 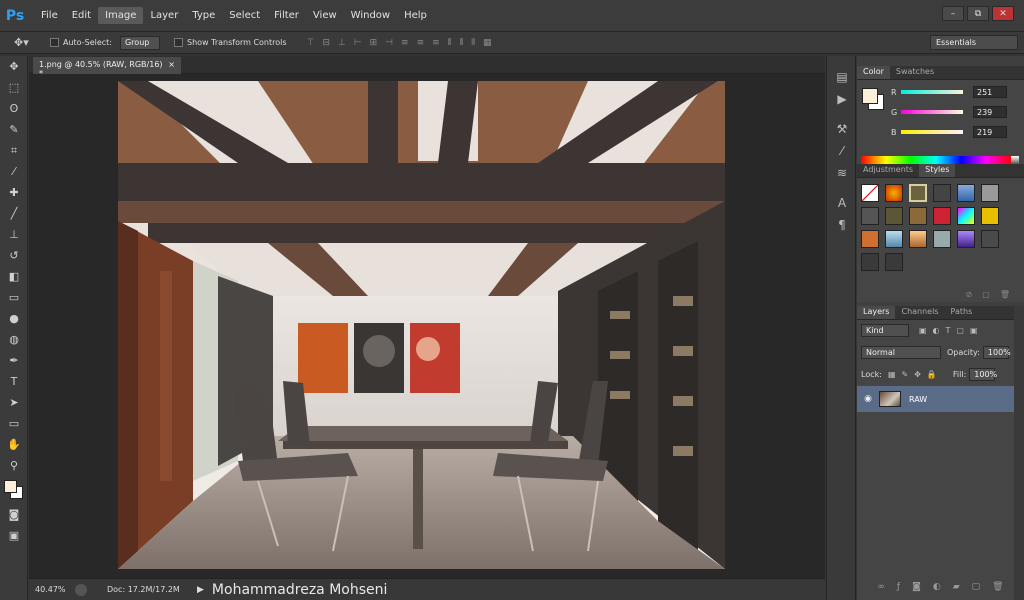 What do you see at coordinates (421, 43) in the screenshot?
I see `distribute-vcenter-icon: ≡` at bounding box center [421, 43].